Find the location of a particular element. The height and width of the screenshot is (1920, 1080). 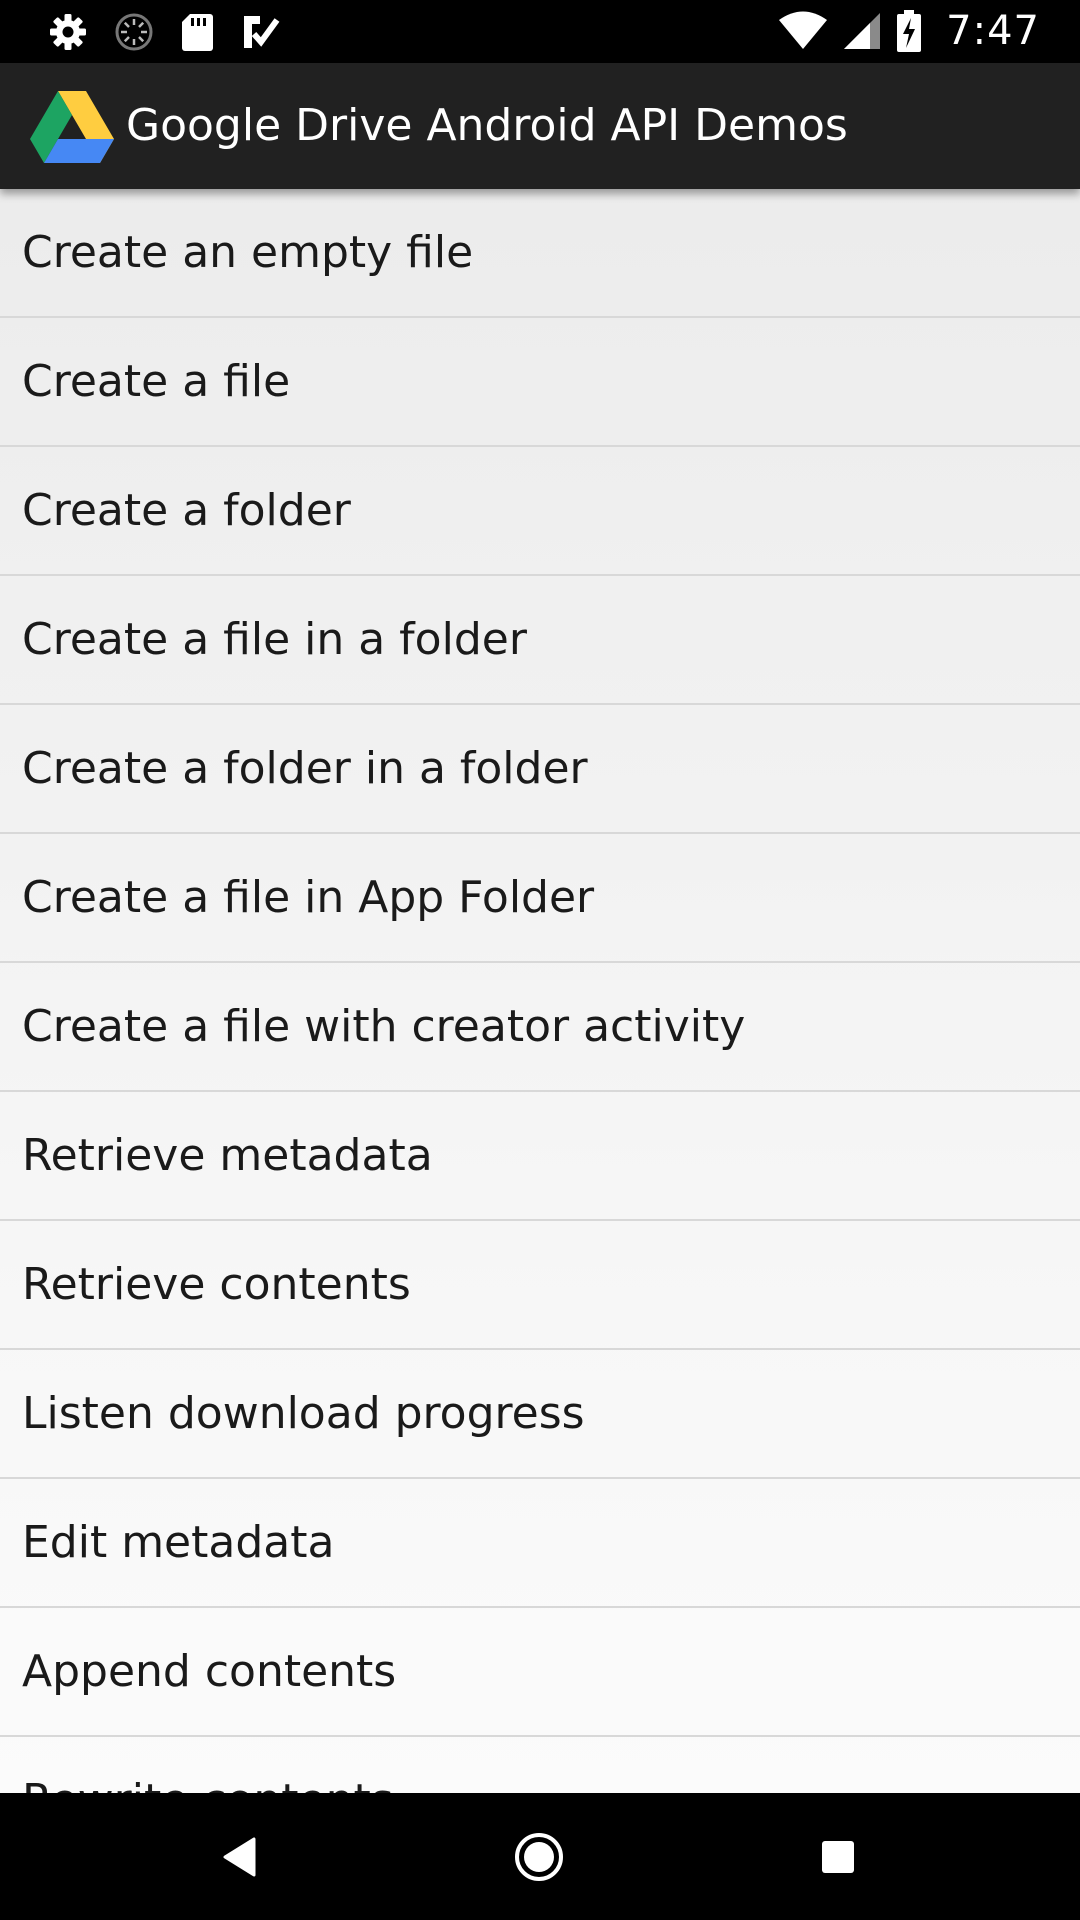

app-bar: Google Drive Android API Demos is located at coordinates (540, 126).